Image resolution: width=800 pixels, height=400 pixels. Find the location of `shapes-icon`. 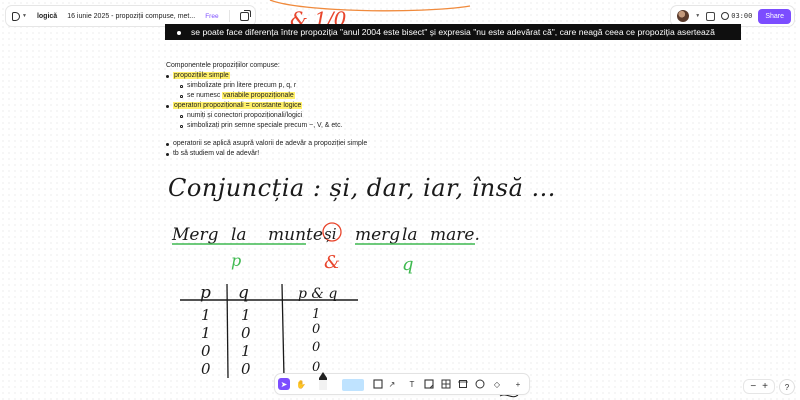

shapes-icon is located at coordinates (378, 384).